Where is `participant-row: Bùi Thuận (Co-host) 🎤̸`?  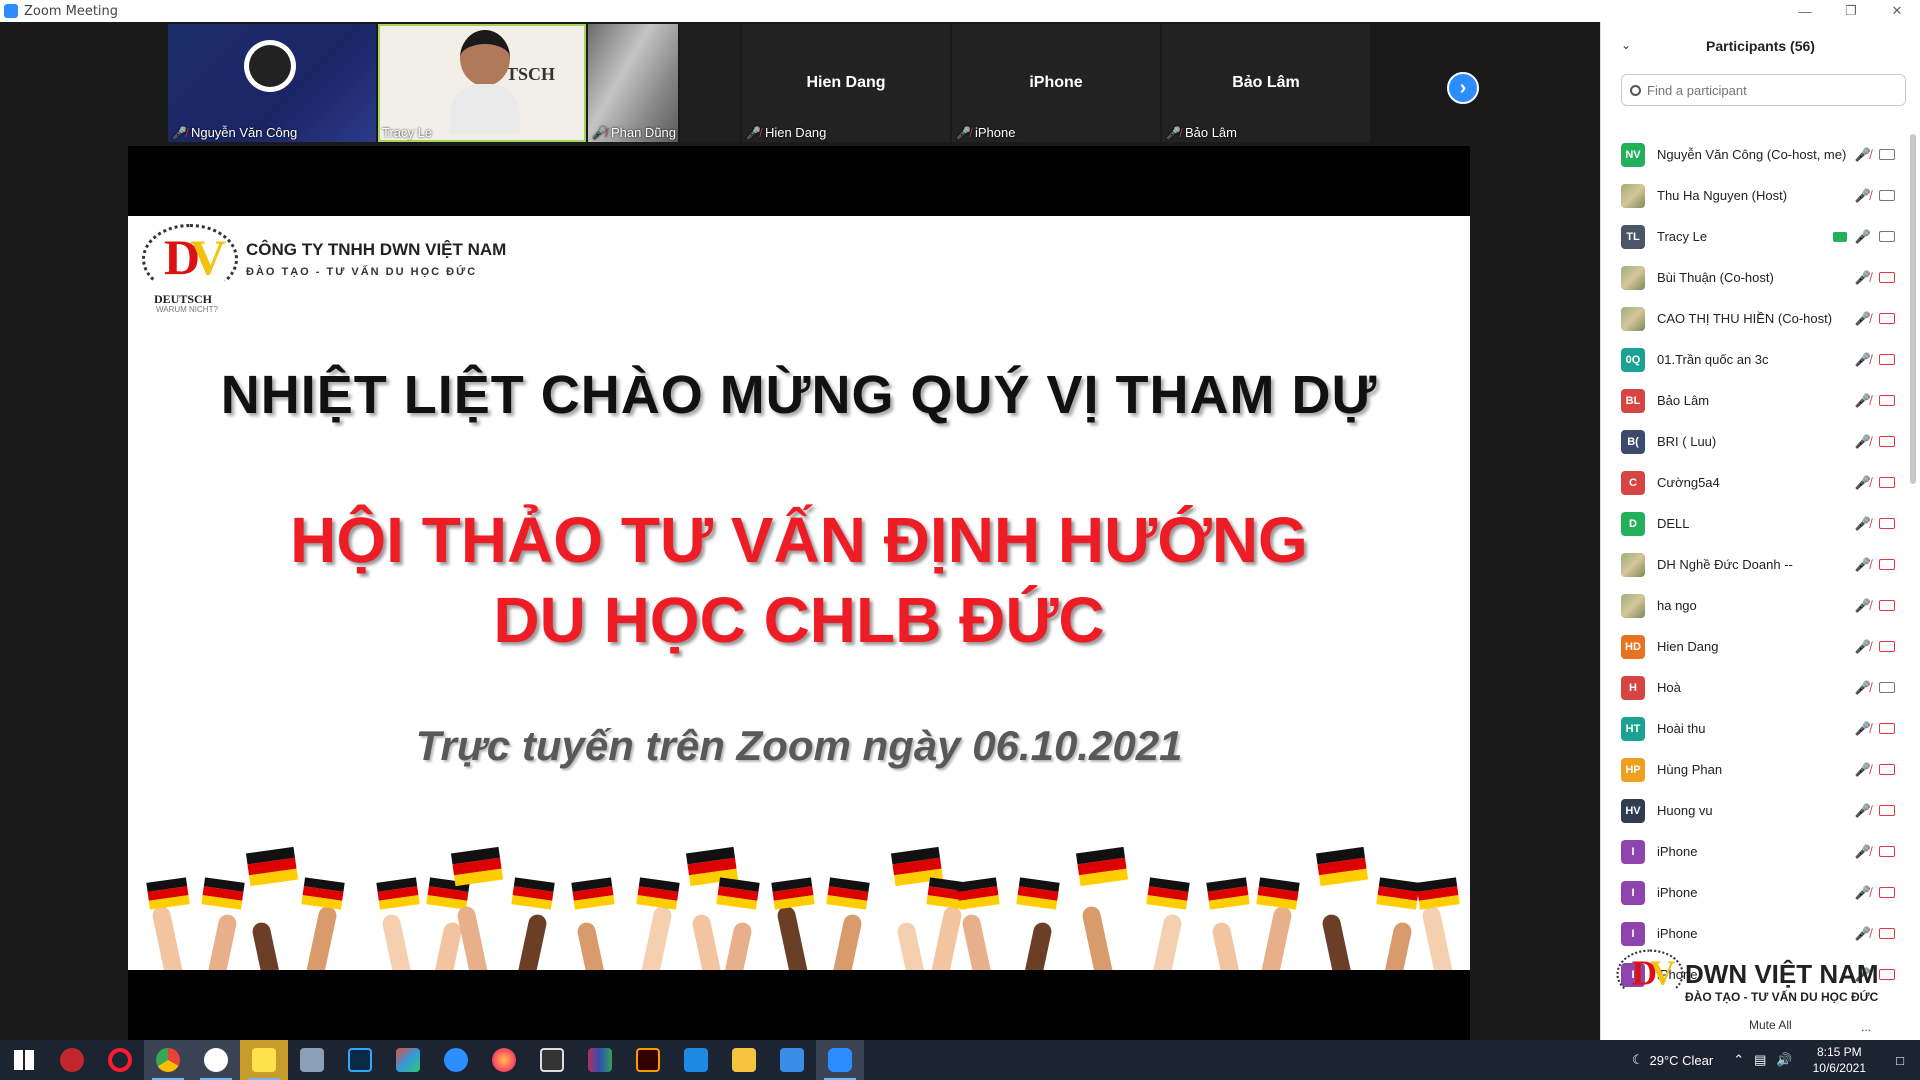
participant-row: Bùi Thuận (Co-host) 🎤̸ is located at coordinates (1751, 277).